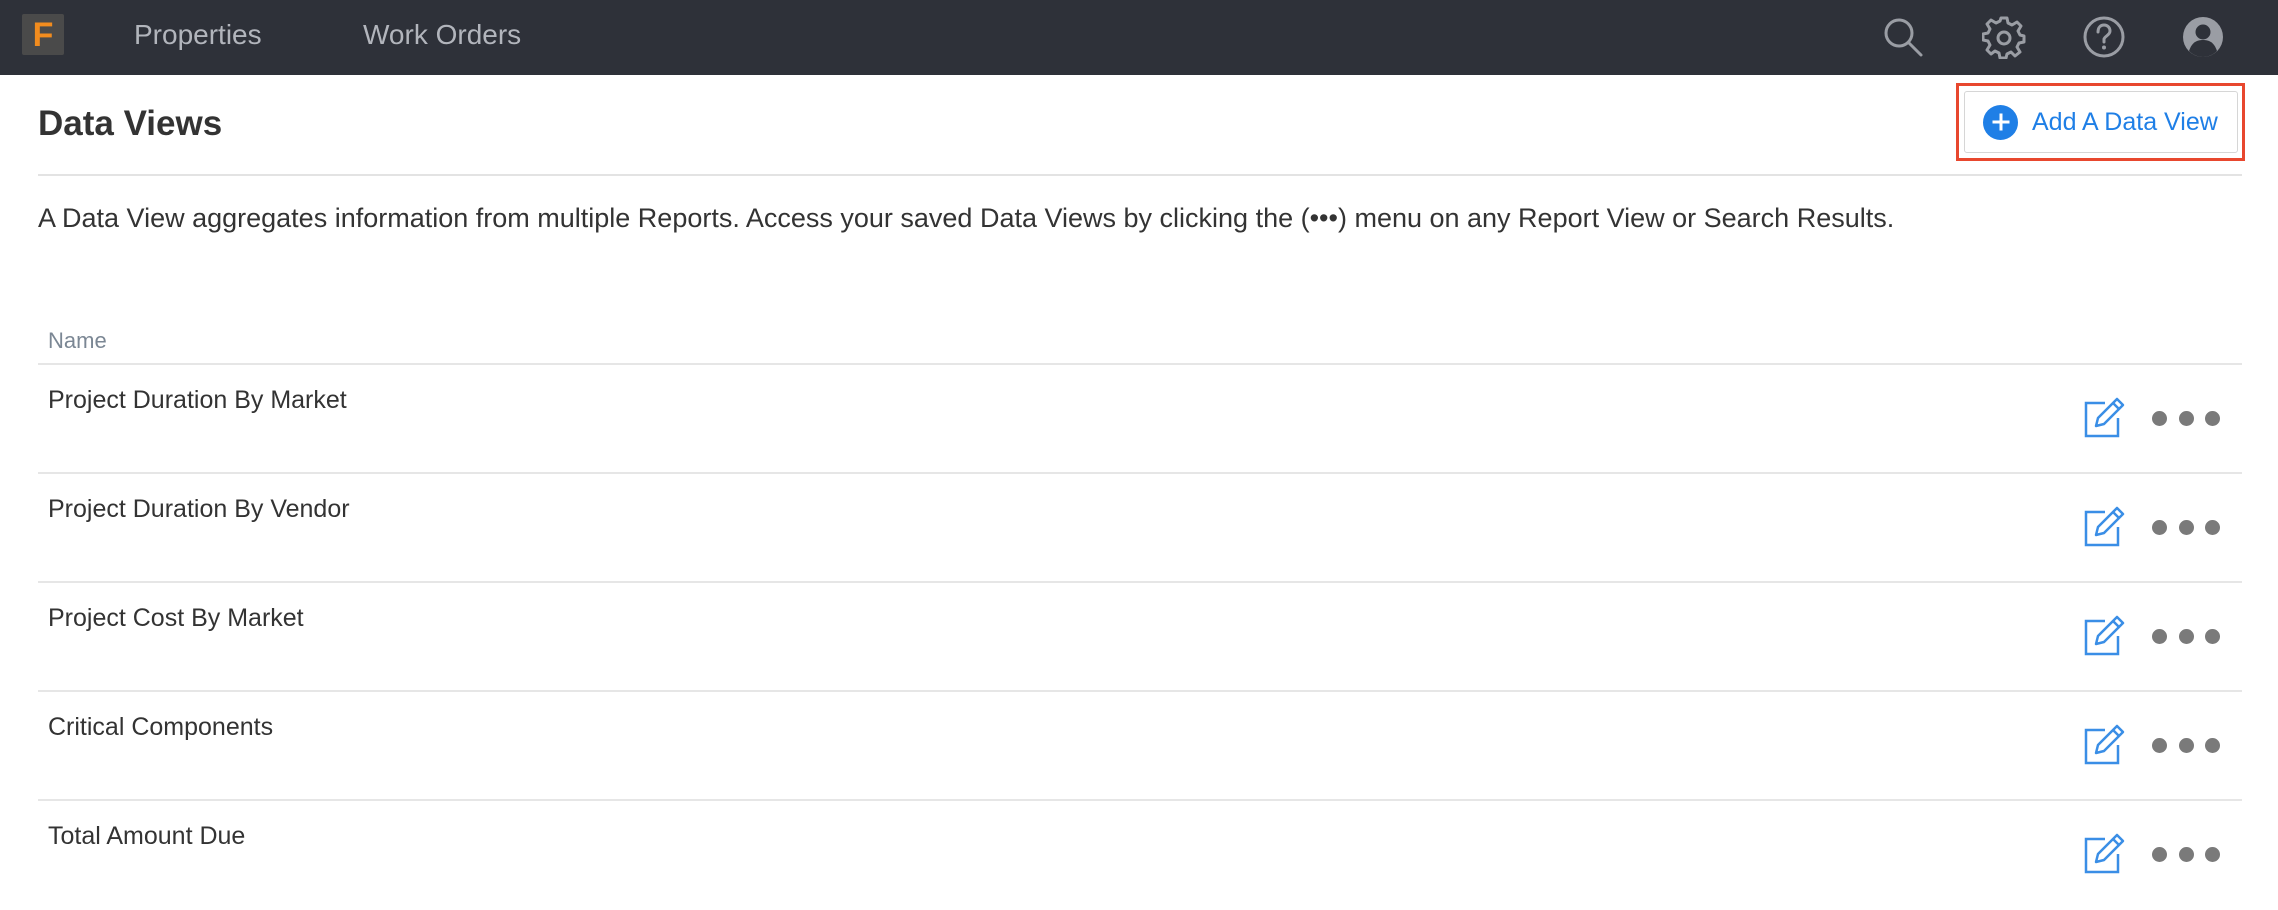 Image resolution: width=2278 pixels, height=910 pixels. What do you see at coordinates (1140, 746) in the screenshot?
I see `table-row: Critical Components` at bounding box center [1140, 746].